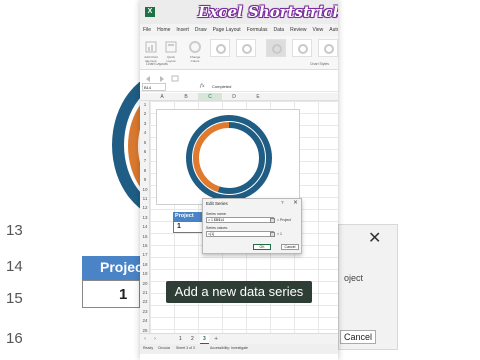  What do you see at coordinates (186, 97) in the screenshot?
I see `column-header-b: B` at bounding box center [186, 97].